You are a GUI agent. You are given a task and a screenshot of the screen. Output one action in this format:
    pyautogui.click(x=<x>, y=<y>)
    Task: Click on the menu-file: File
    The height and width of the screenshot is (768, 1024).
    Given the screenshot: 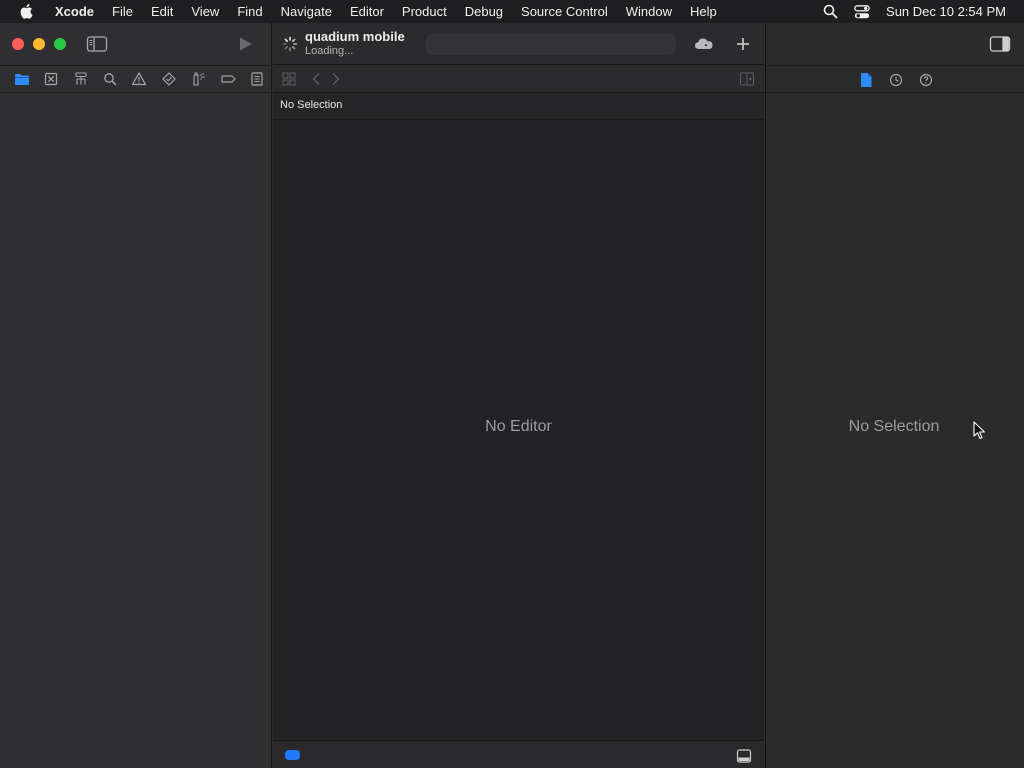 What is the action you would take?
    pyautogui.click(x=122, y=11)
    